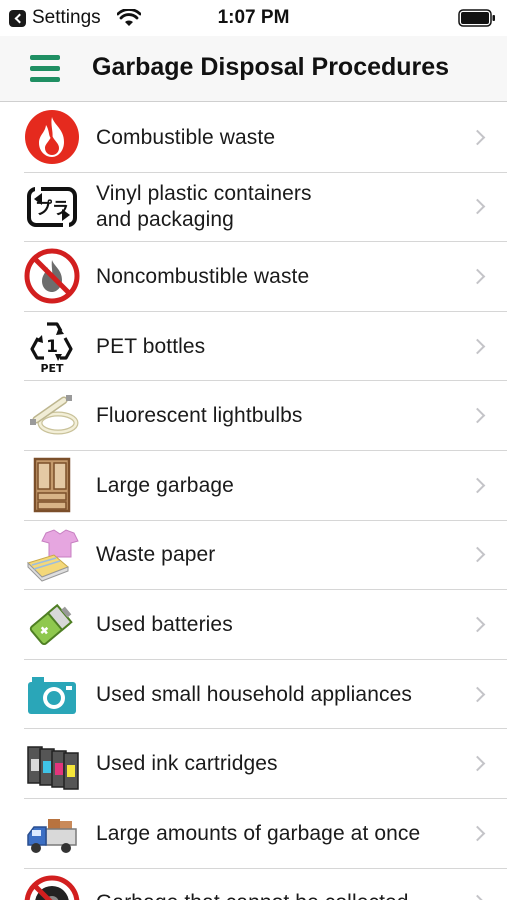 The width and height of the screenshot is (507, 900). Describe the element at coordinates (187, 764) in the screenshot. I see `list-item-label: Used ink cartridges` at that location.